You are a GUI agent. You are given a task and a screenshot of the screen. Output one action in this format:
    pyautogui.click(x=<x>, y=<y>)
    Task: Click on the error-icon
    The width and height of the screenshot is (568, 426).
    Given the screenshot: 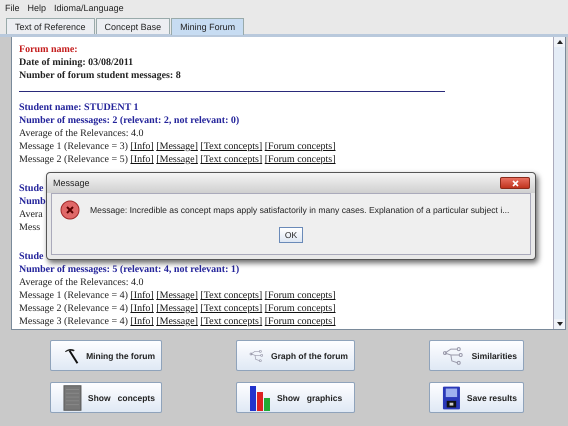 What is the action you would take?
    pyautogui.click(x=70, y=210)
    